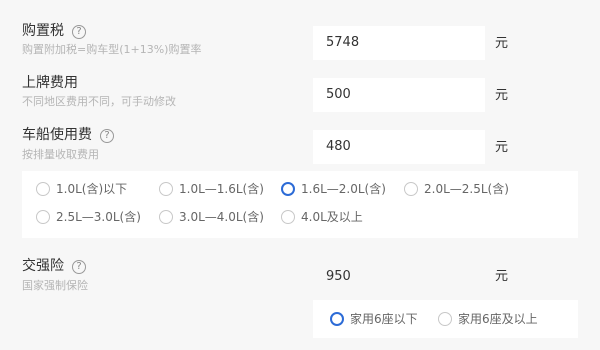 Image resolution: width=600 pixels, height=350 pixels. I want to click on vessel-tax-label-row: 车船使用费?, so click(68, 135).